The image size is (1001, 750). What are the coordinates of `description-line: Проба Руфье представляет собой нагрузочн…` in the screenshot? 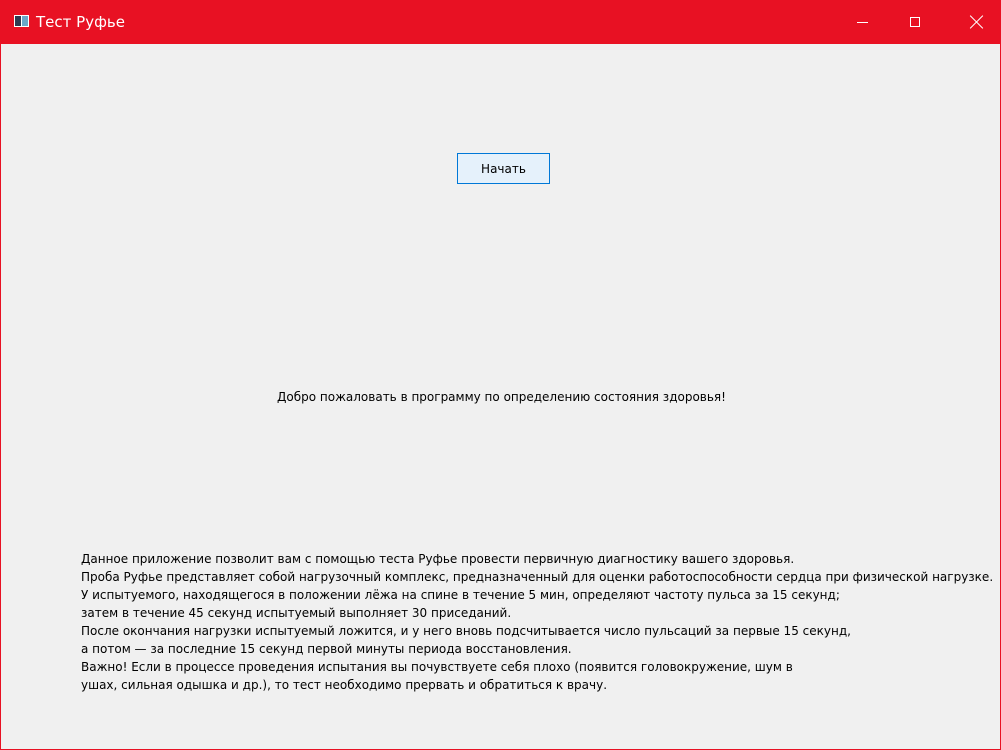 It's located at (537, 577).